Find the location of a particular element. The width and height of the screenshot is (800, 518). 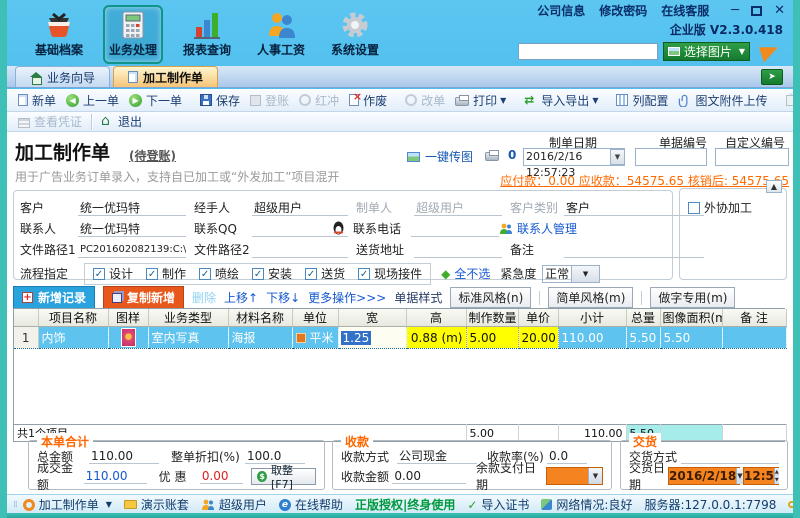

more-actions-link: 更多操作>>> is located at coordinates (347, 297).